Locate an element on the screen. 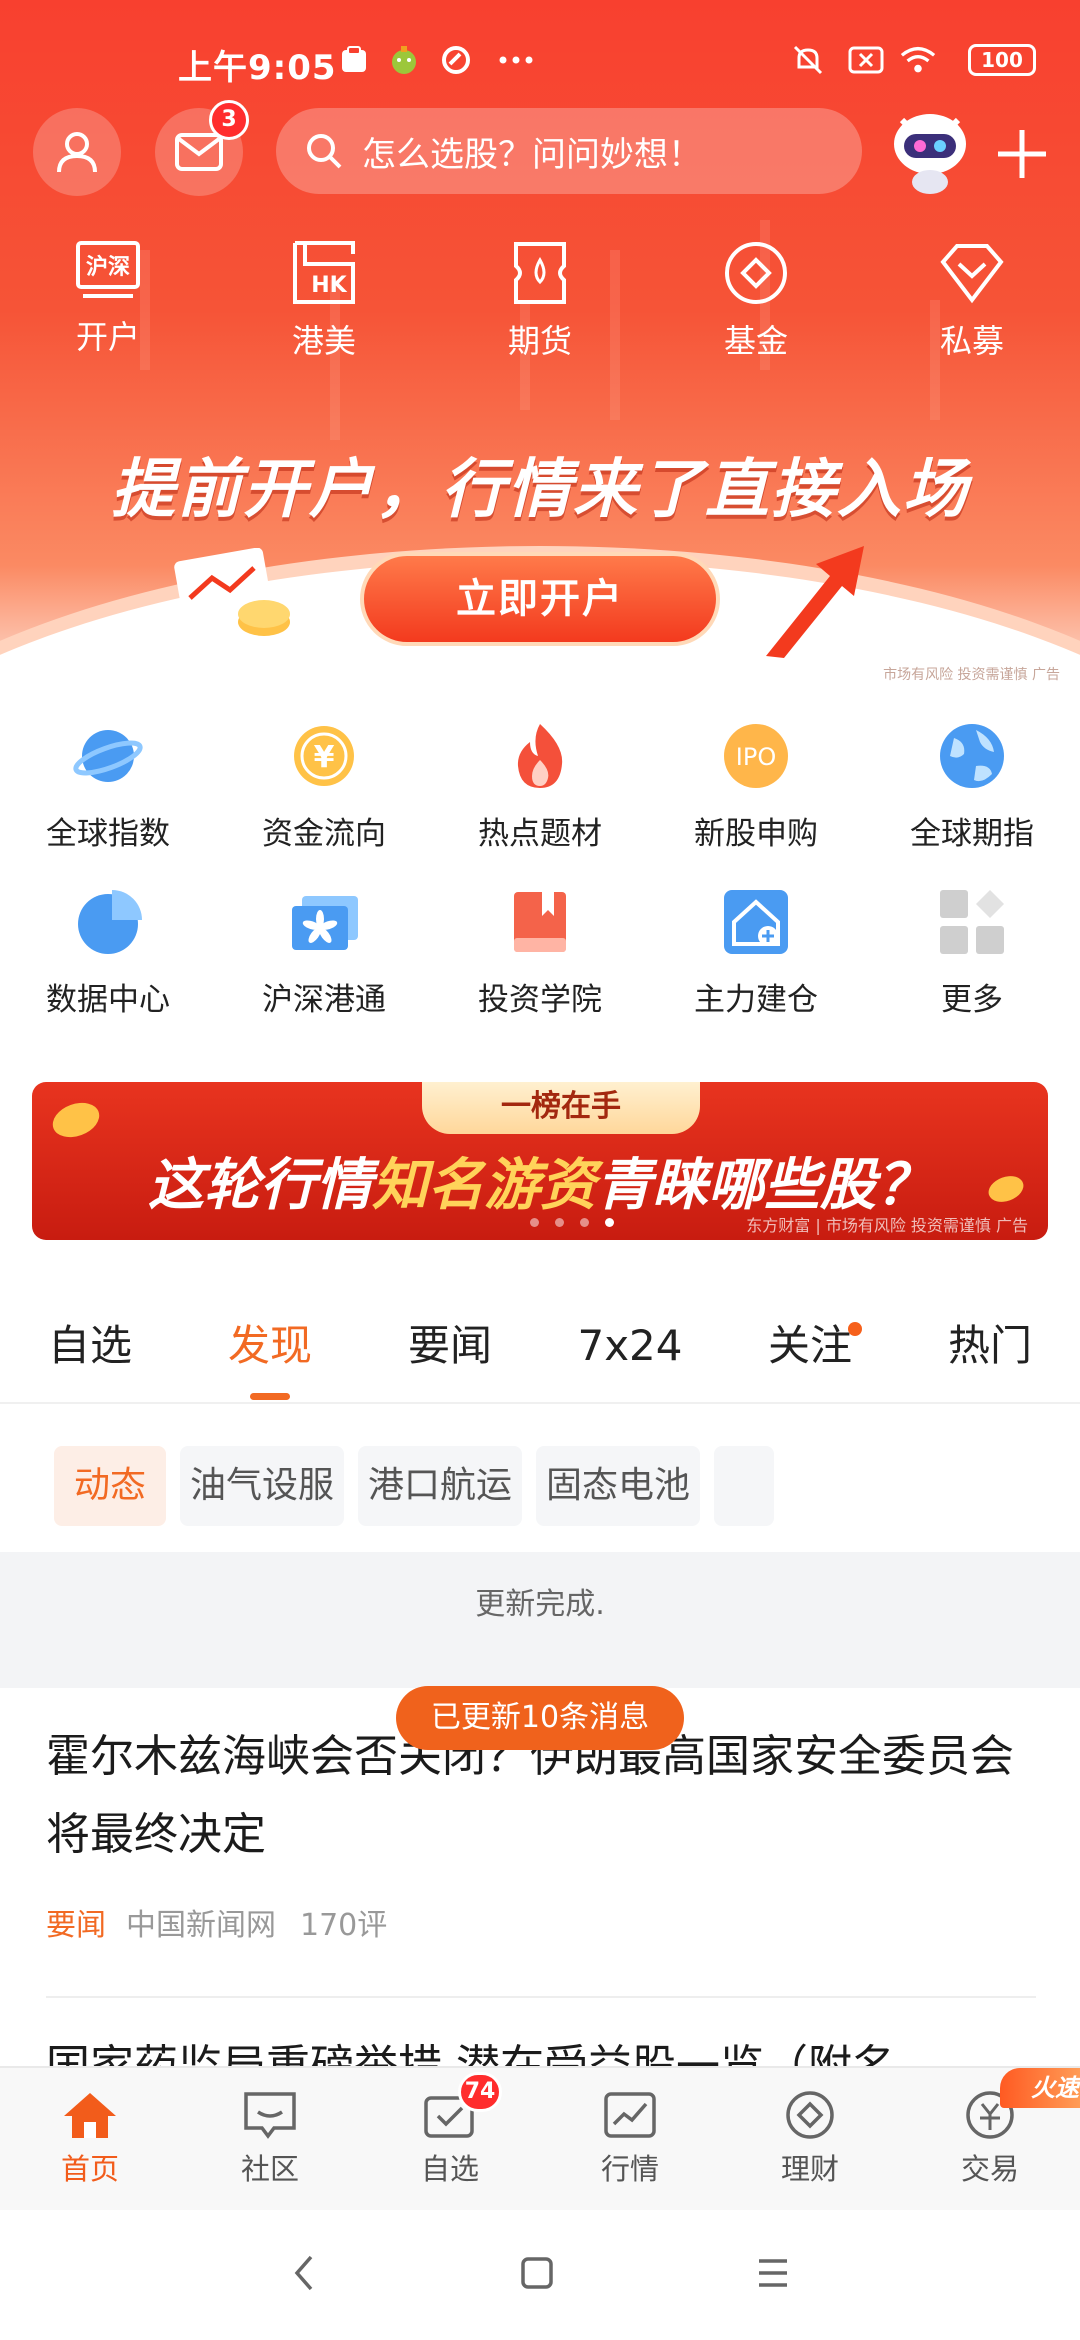  quick-entry-hk-us: HK 港美 is located at coordinates (324, 310).